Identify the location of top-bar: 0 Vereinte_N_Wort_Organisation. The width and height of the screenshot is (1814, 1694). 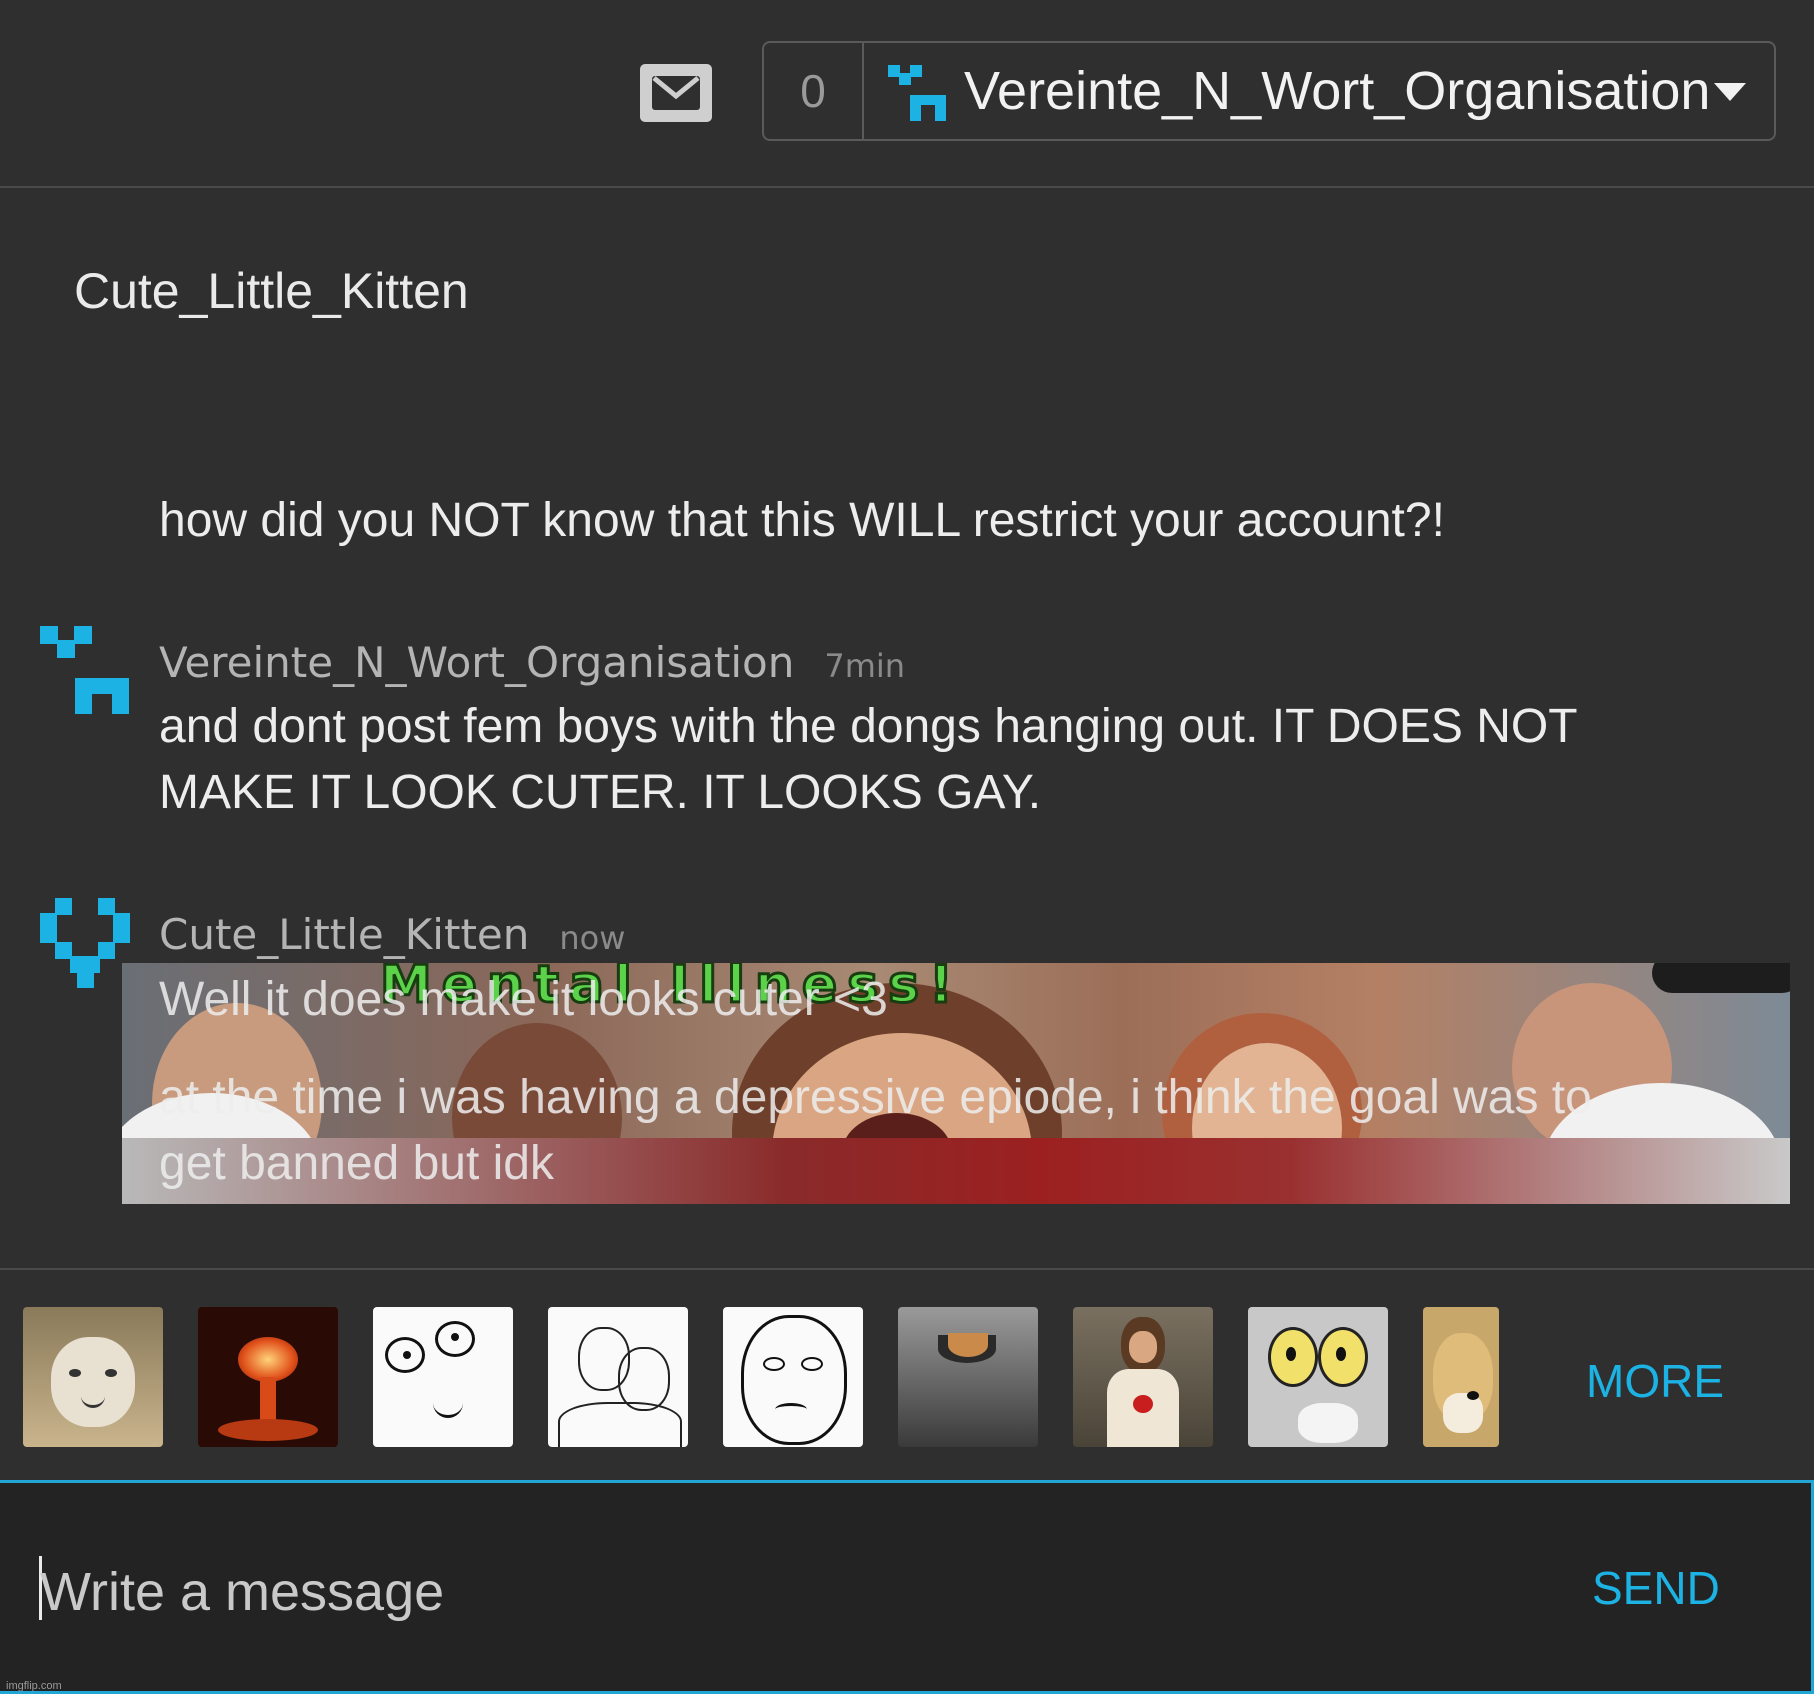
(907, 94).